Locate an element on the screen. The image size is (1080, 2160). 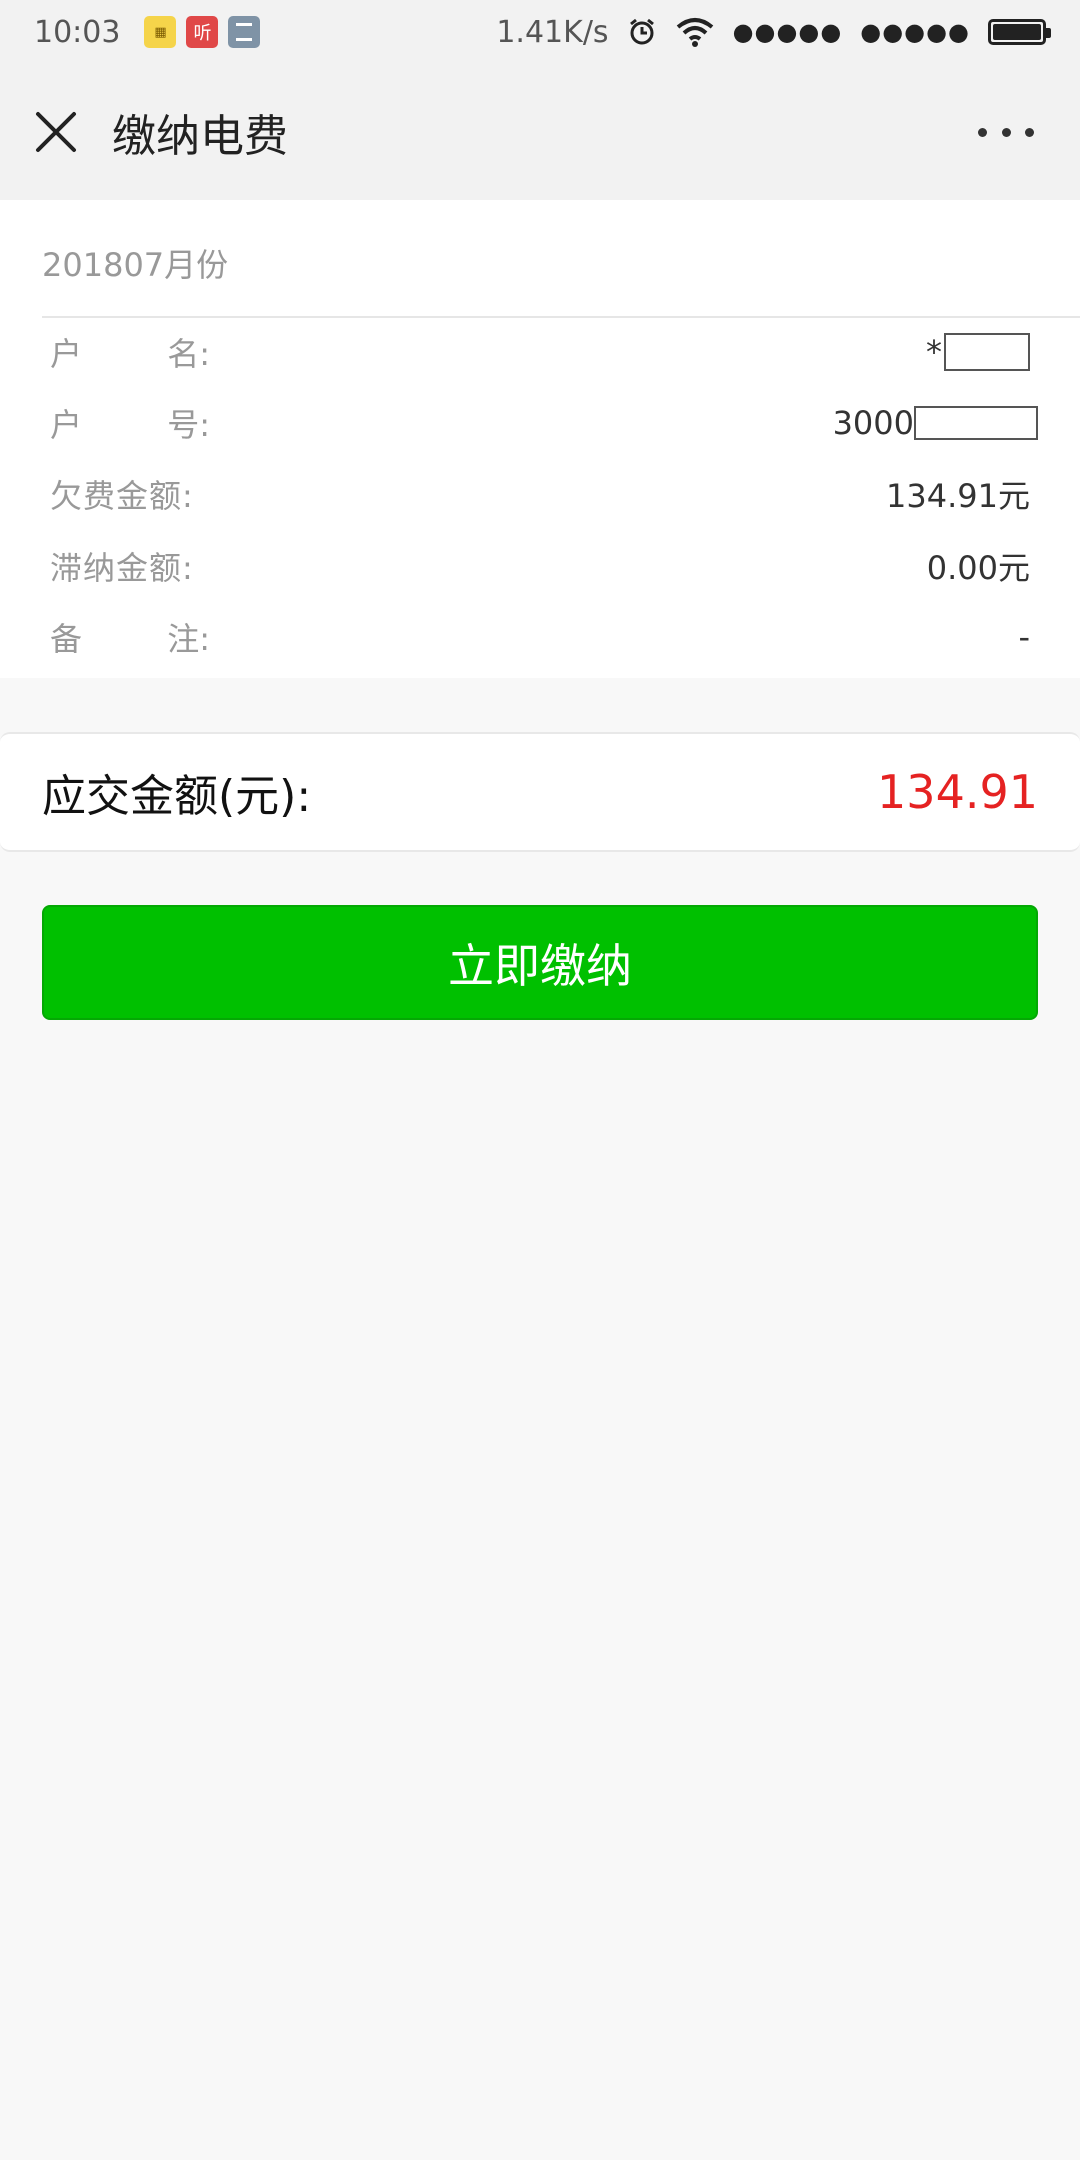
account-number-label: 户 号: is located at coordinates (130, 423).